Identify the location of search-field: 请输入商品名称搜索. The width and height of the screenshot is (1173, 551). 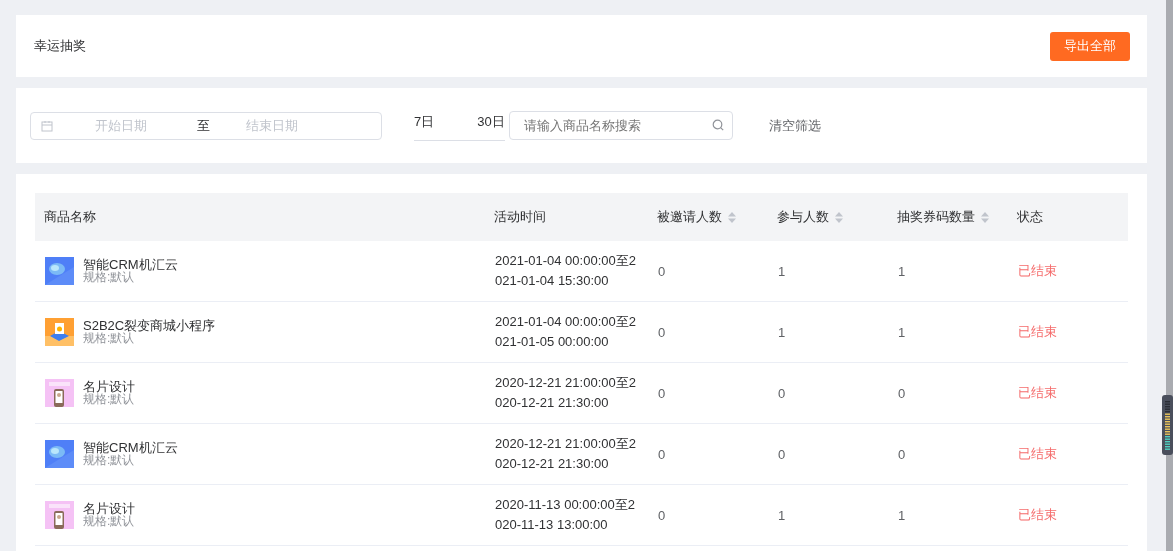
(620, 125).